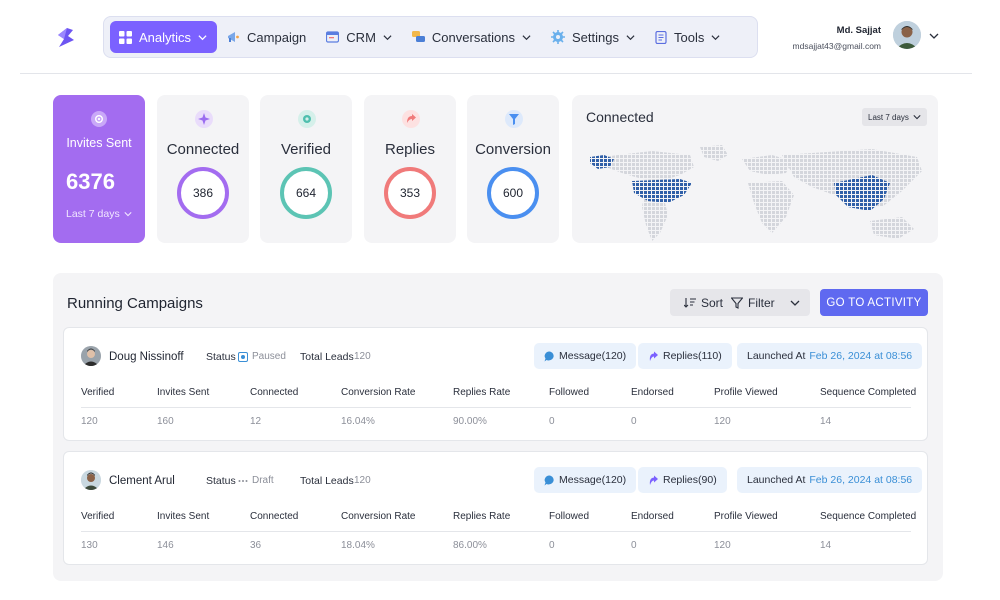  I want to click on stat-label: Conversion, so click(513, 149).